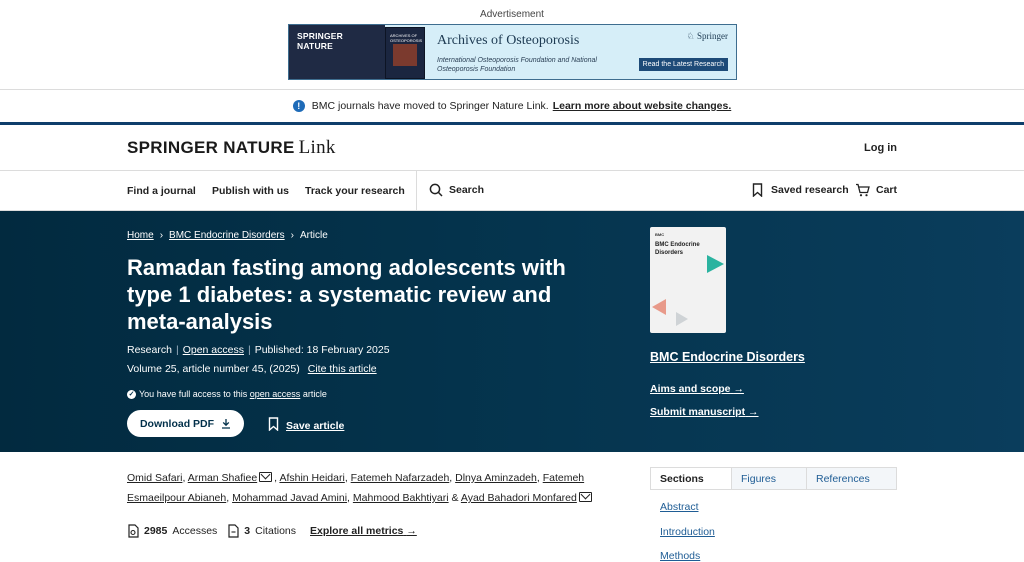 Image resolution: width=1024 pixels, height=562 pixels. I want to click on author-link: Fatemeh Nafarzadeh, so click(400, 478).